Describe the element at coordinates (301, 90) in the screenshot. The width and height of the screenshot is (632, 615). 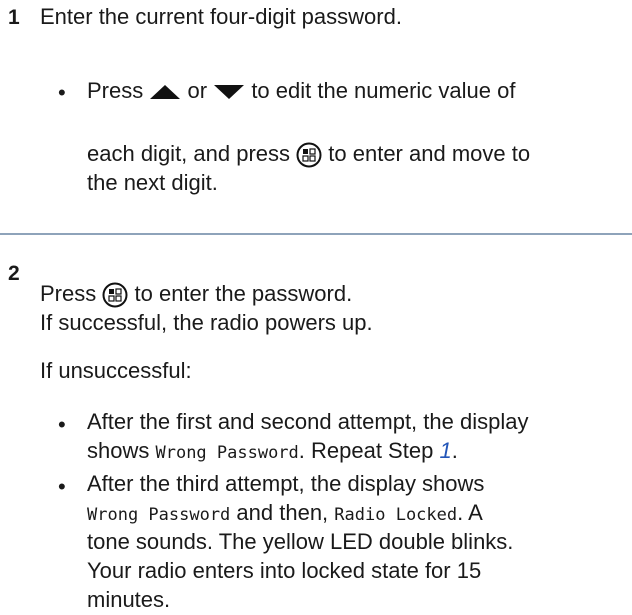
I see `step1-bullet-line1: Press or to edit the numeric value of` at that location.